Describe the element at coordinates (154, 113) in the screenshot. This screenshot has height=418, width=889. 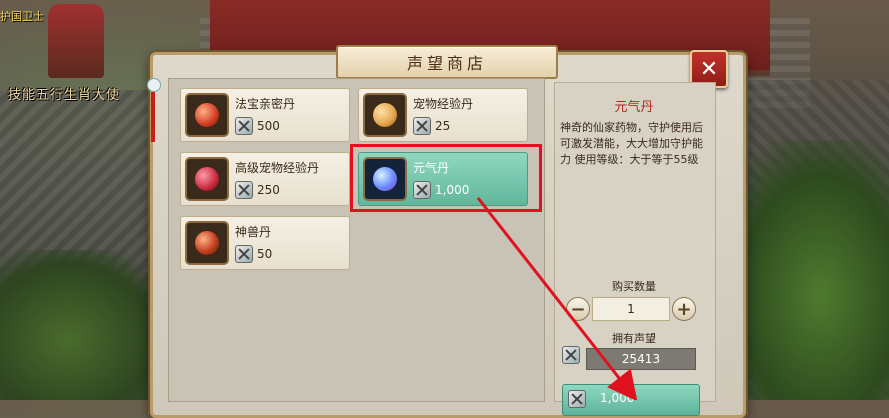
I see `tassel-ornament` at that location.